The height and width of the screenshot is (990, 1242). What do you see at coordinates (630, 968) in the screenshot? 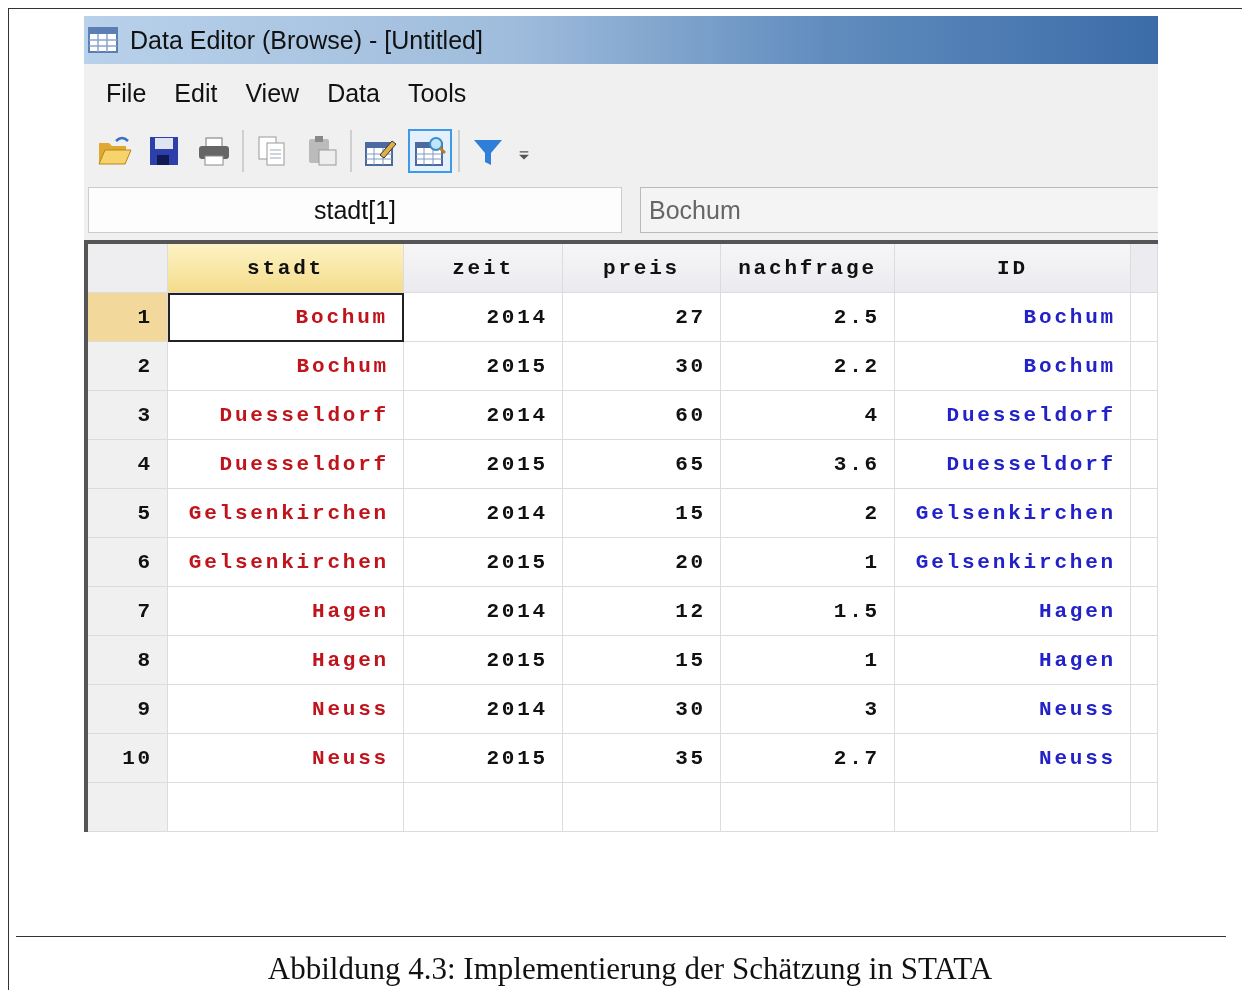
I see `figure-caption: Abbildung 4.3: Implementierung der Schätzung in STATA` at bounding box center [630, 968].